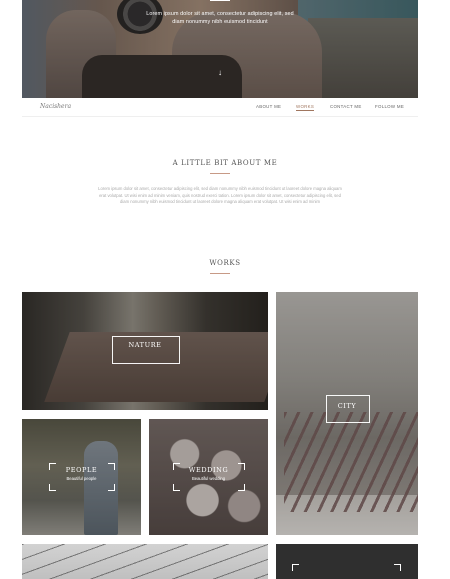  Describe the element at coordinates (220, 273) in the screenshot. I see `works-title-rule` at that location.